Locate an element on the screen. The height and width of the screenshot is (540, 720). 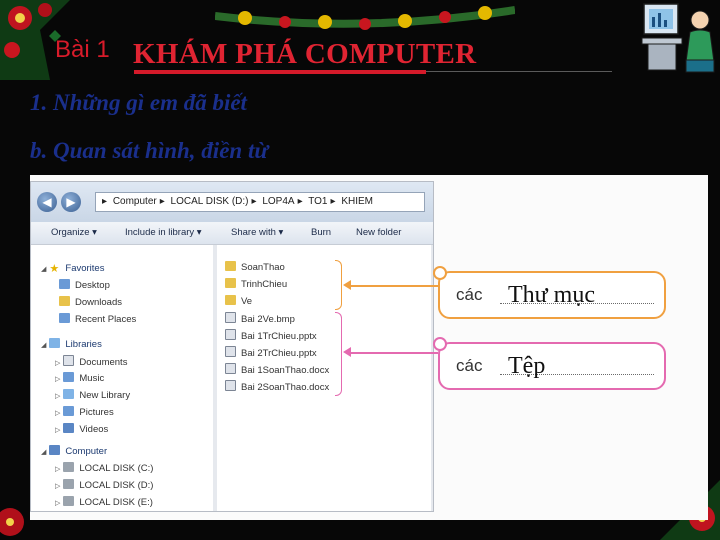
tree-group-favorites: ◢ ★ Favorites is located at coordinates (72, 269).